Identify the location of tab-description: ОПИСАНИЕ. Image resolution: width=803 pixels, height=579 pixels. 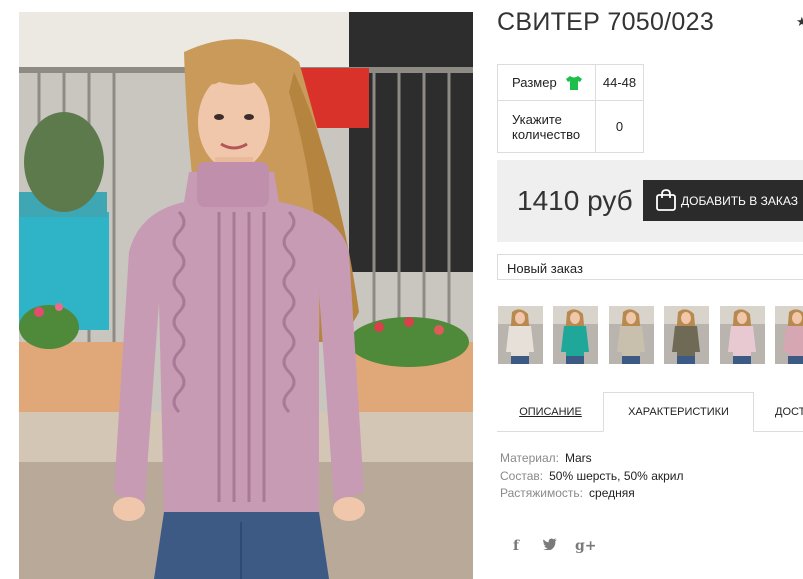
(550, 412).